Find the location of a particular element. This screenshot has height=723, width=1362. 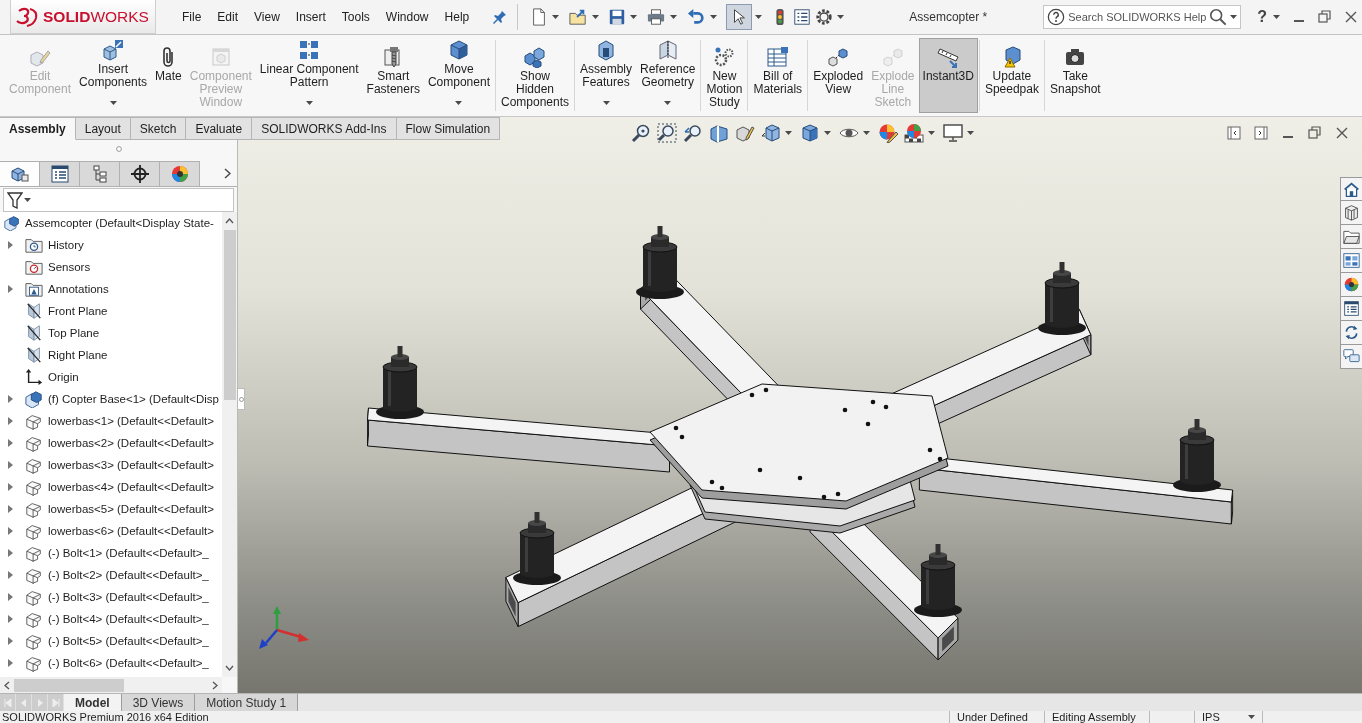

gear-icon is located at coordinates (824, 17).